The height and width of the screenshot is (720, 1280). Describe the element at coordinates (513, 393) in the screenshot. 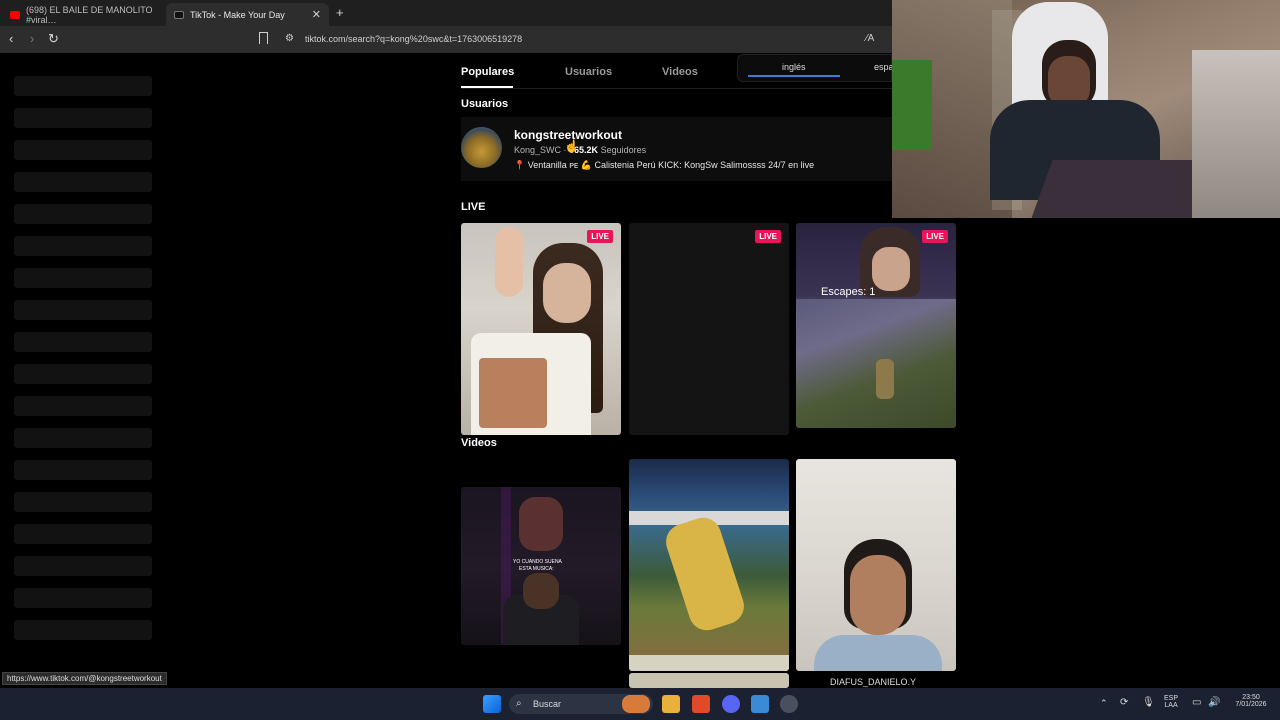

I see `handbag` at that location.